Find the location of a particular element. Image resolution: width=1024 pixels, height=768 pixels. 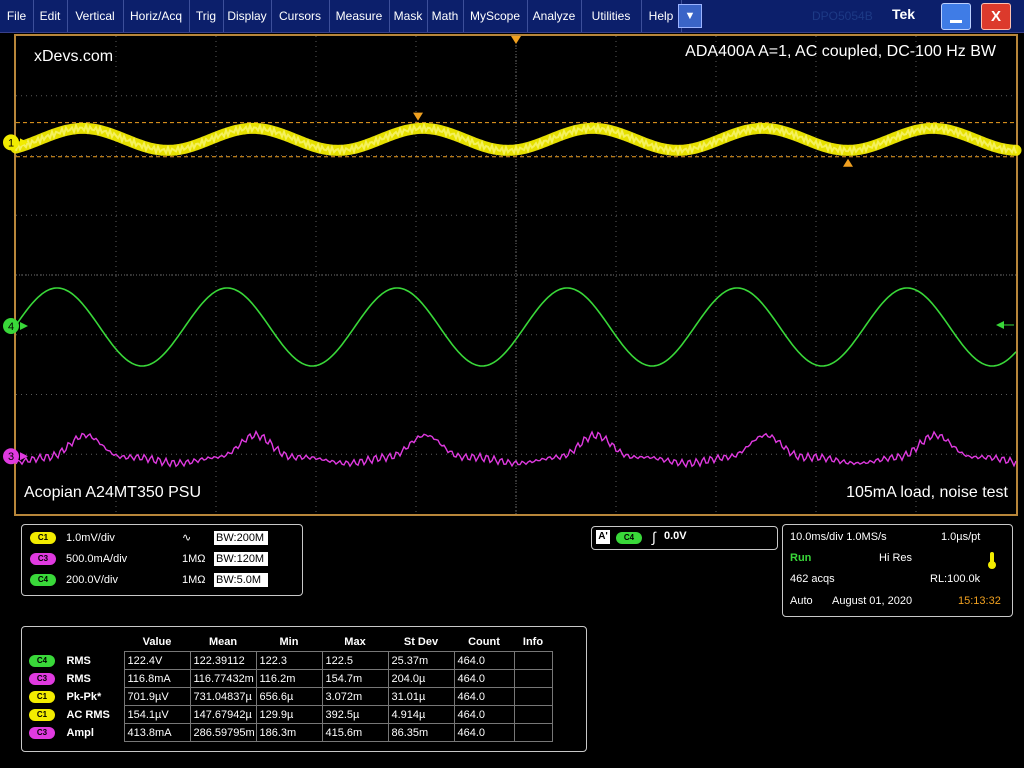

measurement-max: 392.5µ is located at coordinates (355, 714).